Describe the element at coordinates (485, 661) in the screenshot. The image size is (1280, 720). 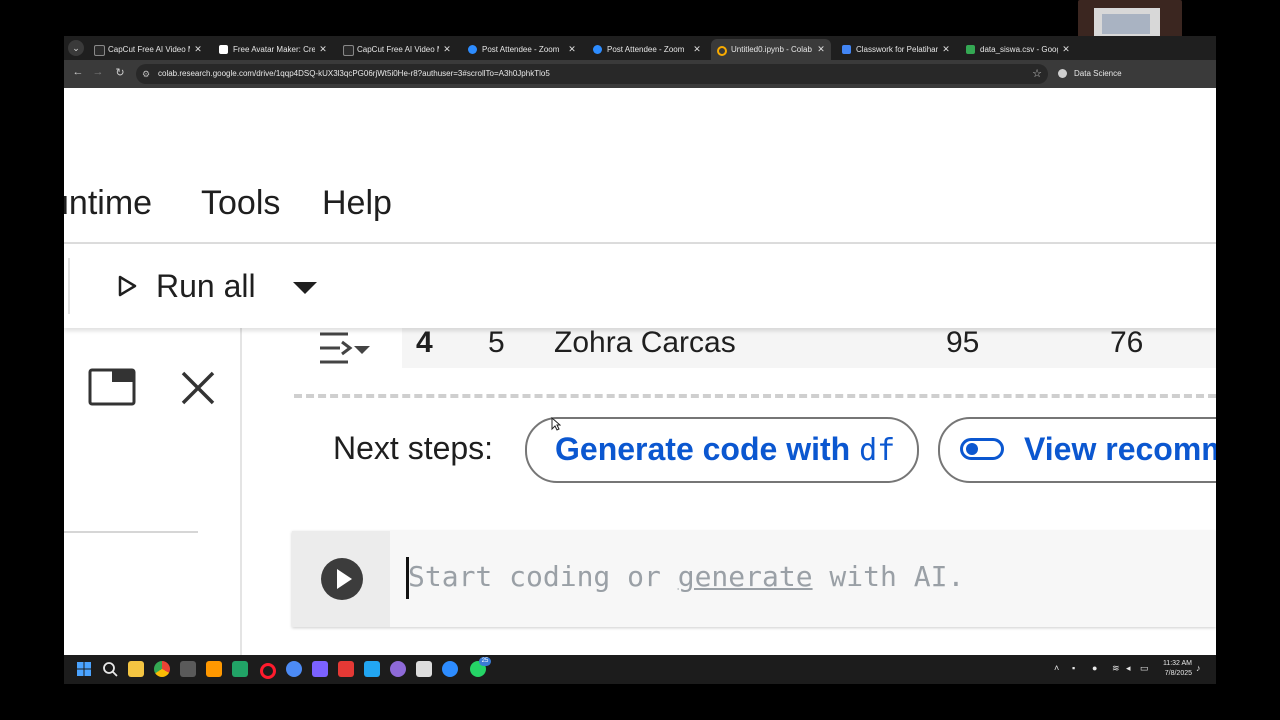
I see `notification-badge: 25` at that location.